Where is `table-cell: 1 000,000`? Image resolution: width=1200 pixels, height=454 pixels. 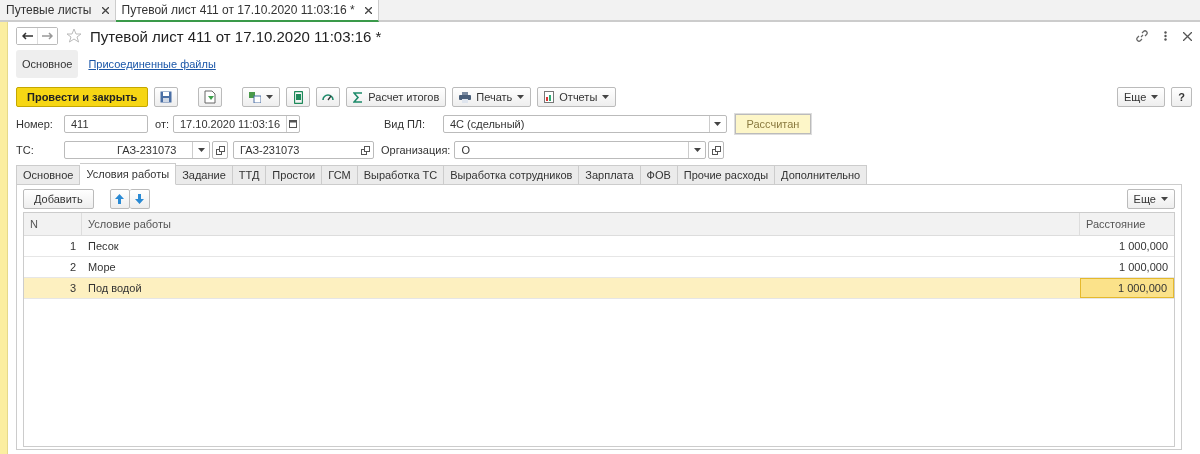 table-cell: 1 000,000 is located at coordinates (1127, 288).